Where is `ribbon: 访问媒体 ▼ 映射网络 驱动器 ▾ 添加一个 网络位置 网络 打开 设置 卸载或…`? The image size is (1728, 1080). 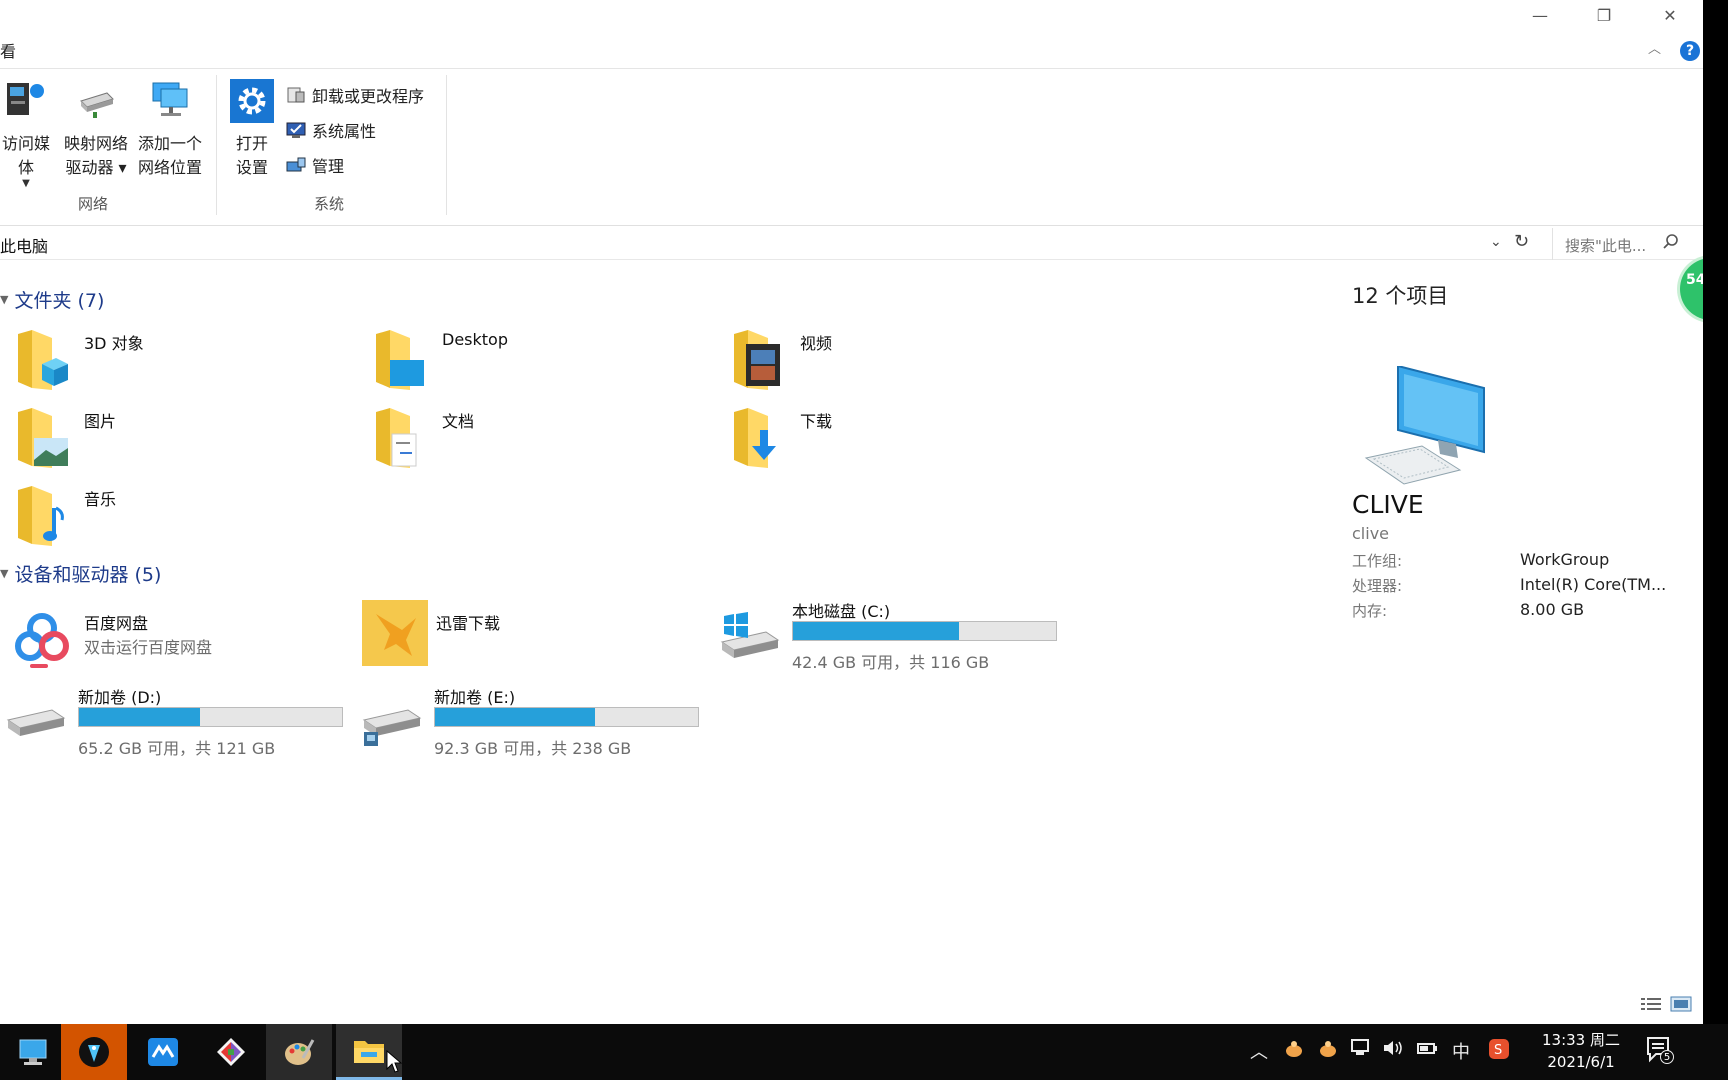
ribbon: 访问媒体 ▼ 映射网络 驱动器 ▾ 添加一个 网络位置 网络 打开 设置 卸载或… is located at coordinates (851, 147).